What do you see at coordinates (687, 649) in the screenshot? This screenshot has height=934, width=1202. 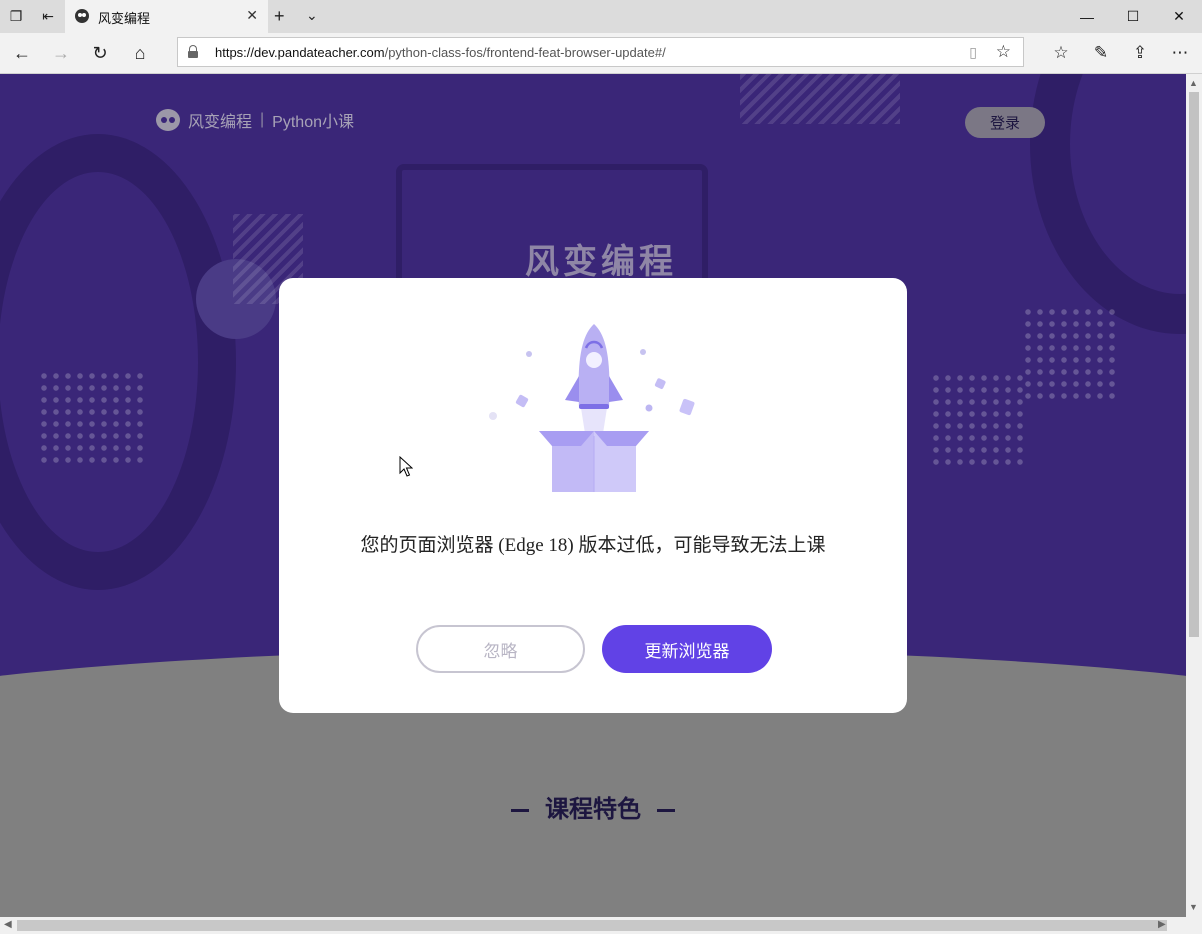 I see `update-browser-button: 更新浏览器` at bounding box center [687, 649].